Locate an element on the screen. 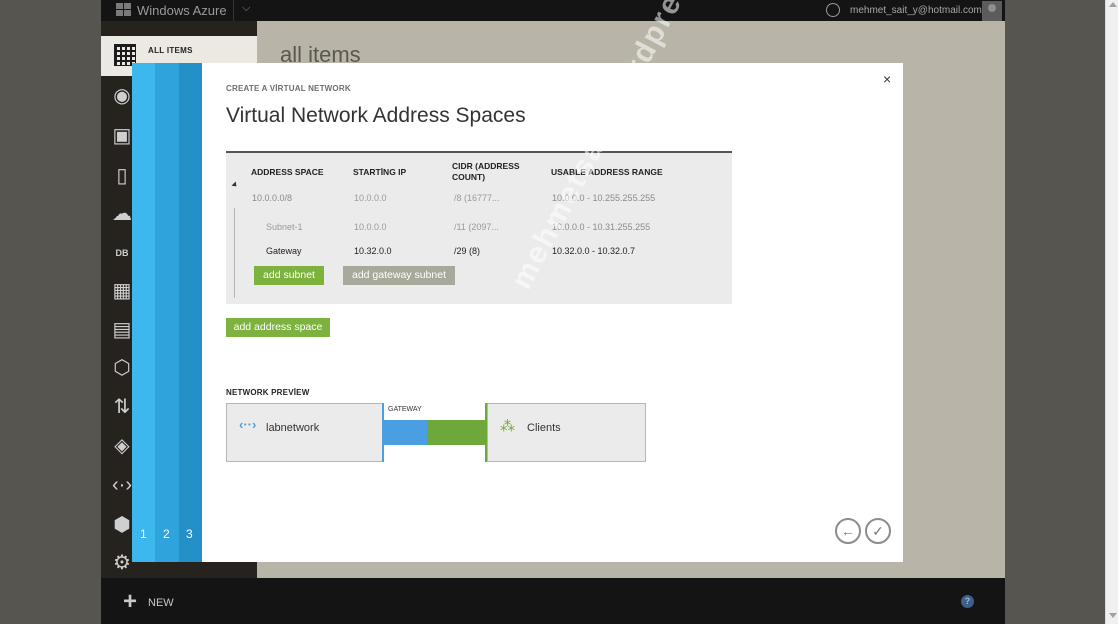  starting-ip-cell: 10.0.0.0 is located at coordinates (370, 198).